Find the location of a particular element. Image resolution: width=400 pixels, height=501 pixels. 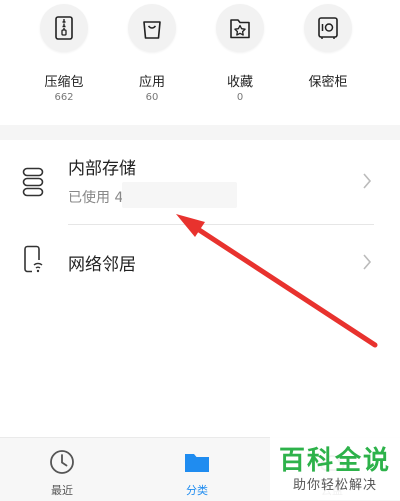

watermark-logo: 百科全说 助你轻松解决 is located at coordinates (335, 468).